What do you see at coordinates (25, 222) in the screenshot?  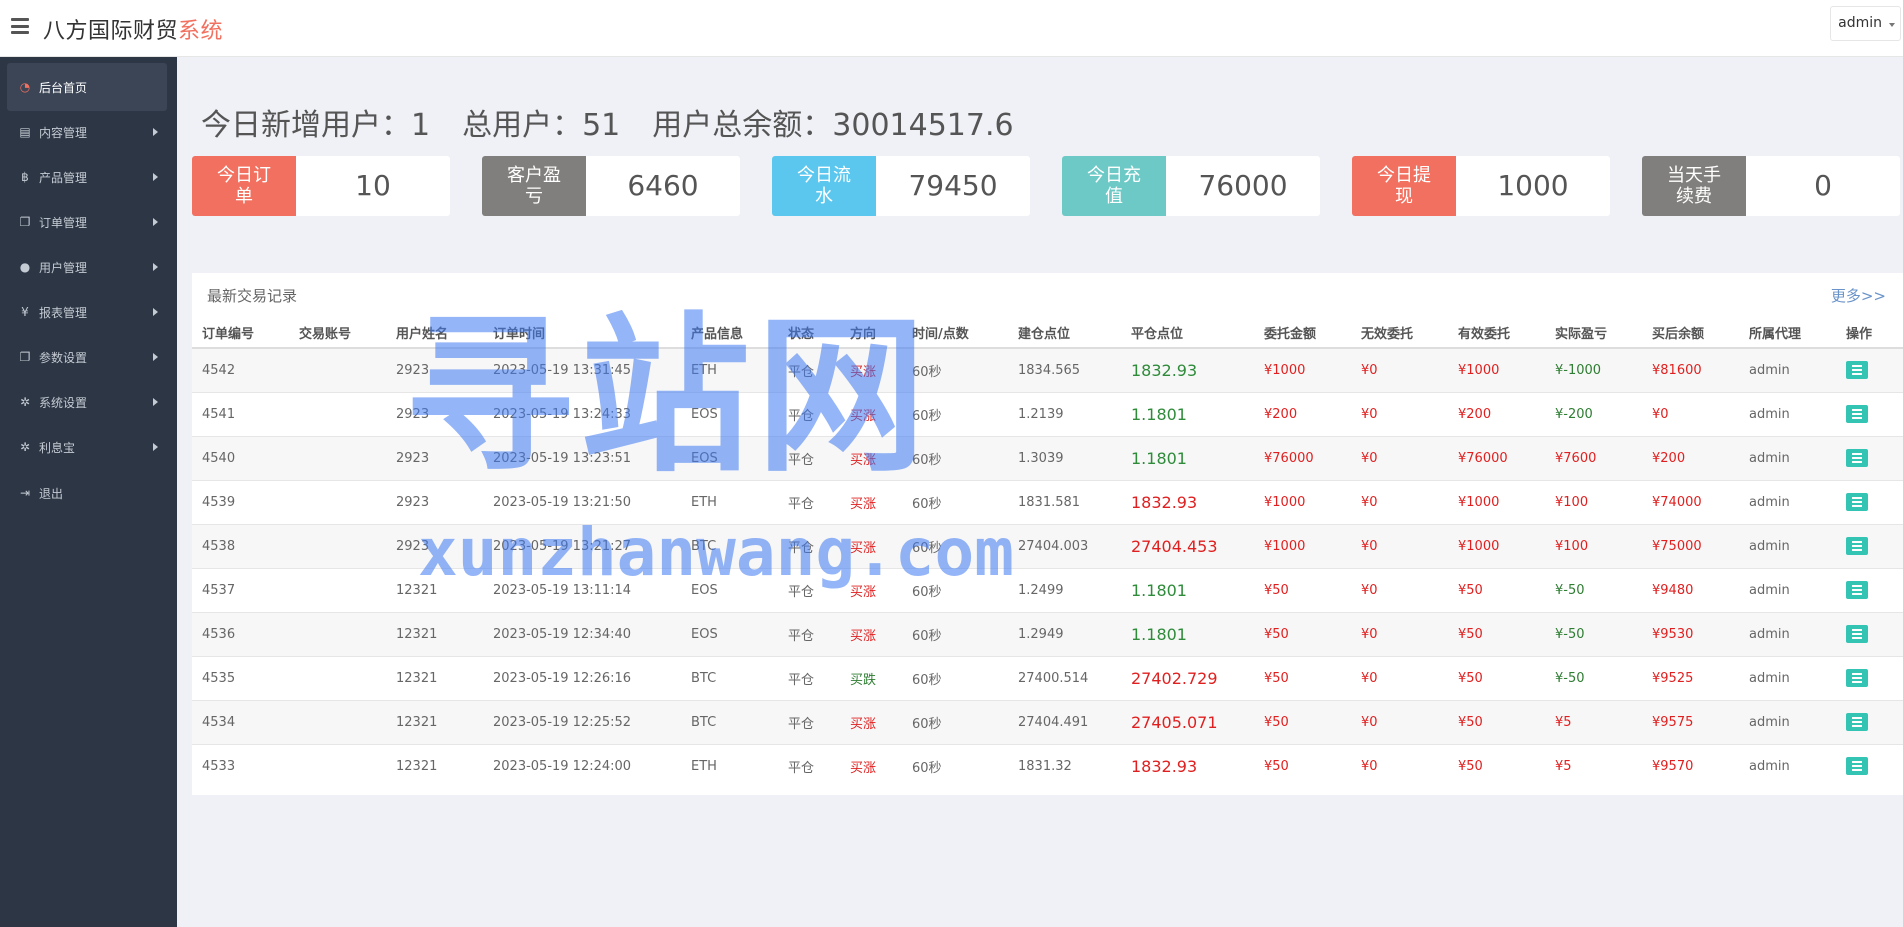 I see `copy-icon: ❐` at bounding box center [25, 222].